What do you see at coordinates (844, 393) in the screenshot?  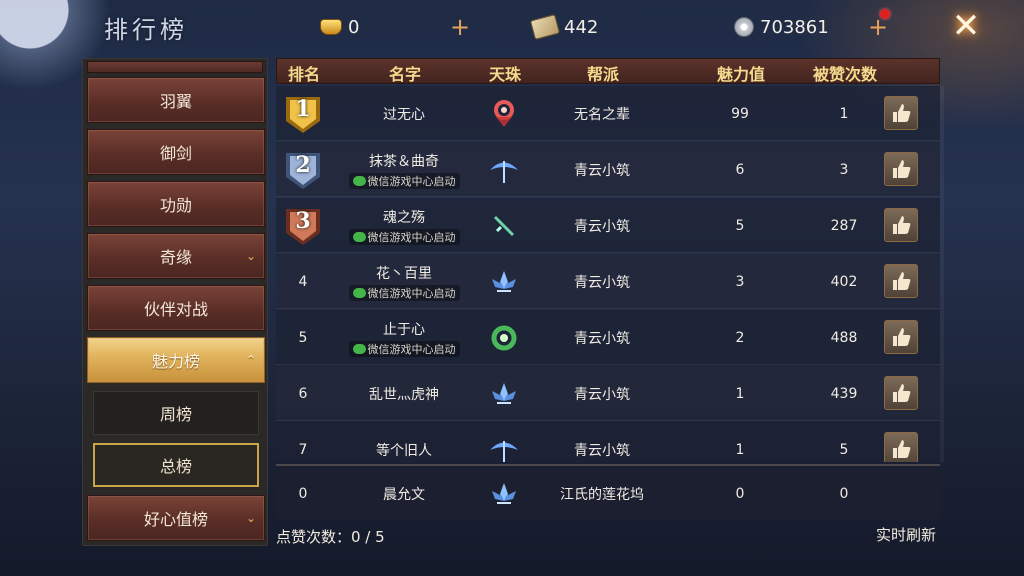 I see `likes-count: 439` at bounding box center [844, 393].